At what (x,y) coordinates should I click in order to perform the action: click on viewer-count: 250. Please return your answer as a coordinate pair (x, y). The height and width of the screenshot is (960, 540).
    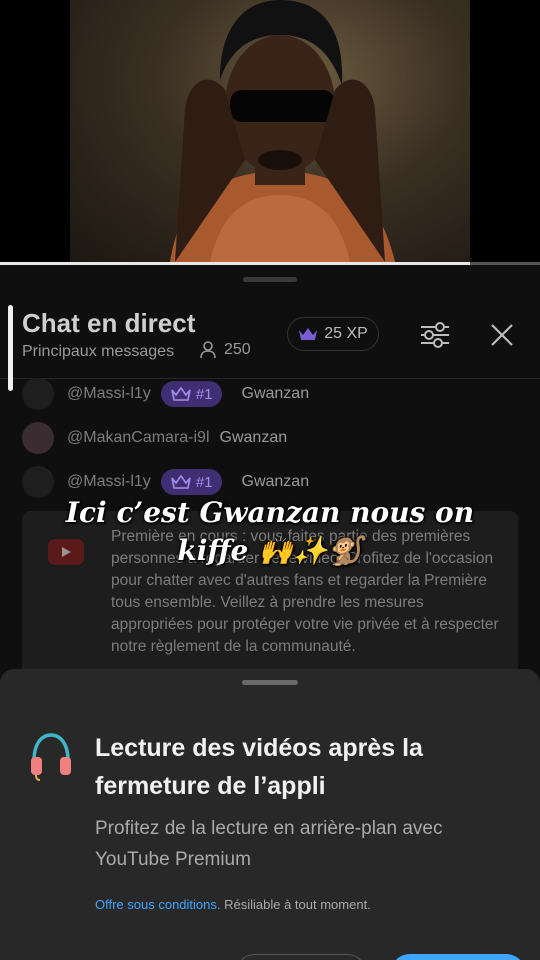
    Looking at the image, I should click on (225, 350).